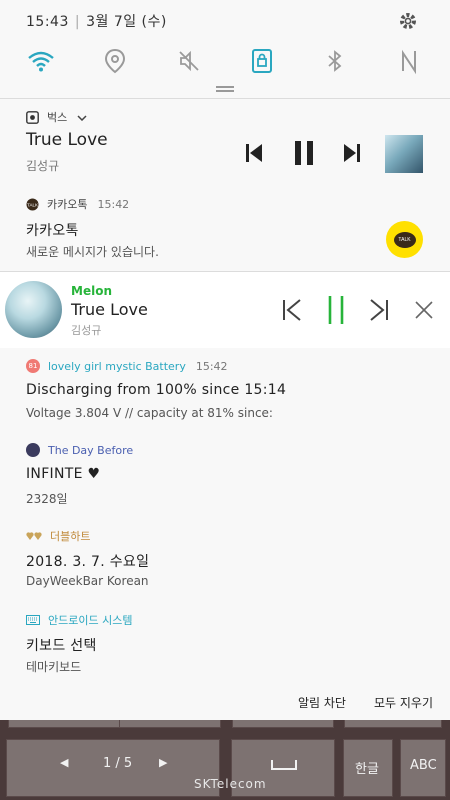 The width and height of the screenshot is (450, 800). Describe the element at coordinates (54, 667) in the screenshot. I see `keyboard-select-subtitle: 테마키보드` at that location.